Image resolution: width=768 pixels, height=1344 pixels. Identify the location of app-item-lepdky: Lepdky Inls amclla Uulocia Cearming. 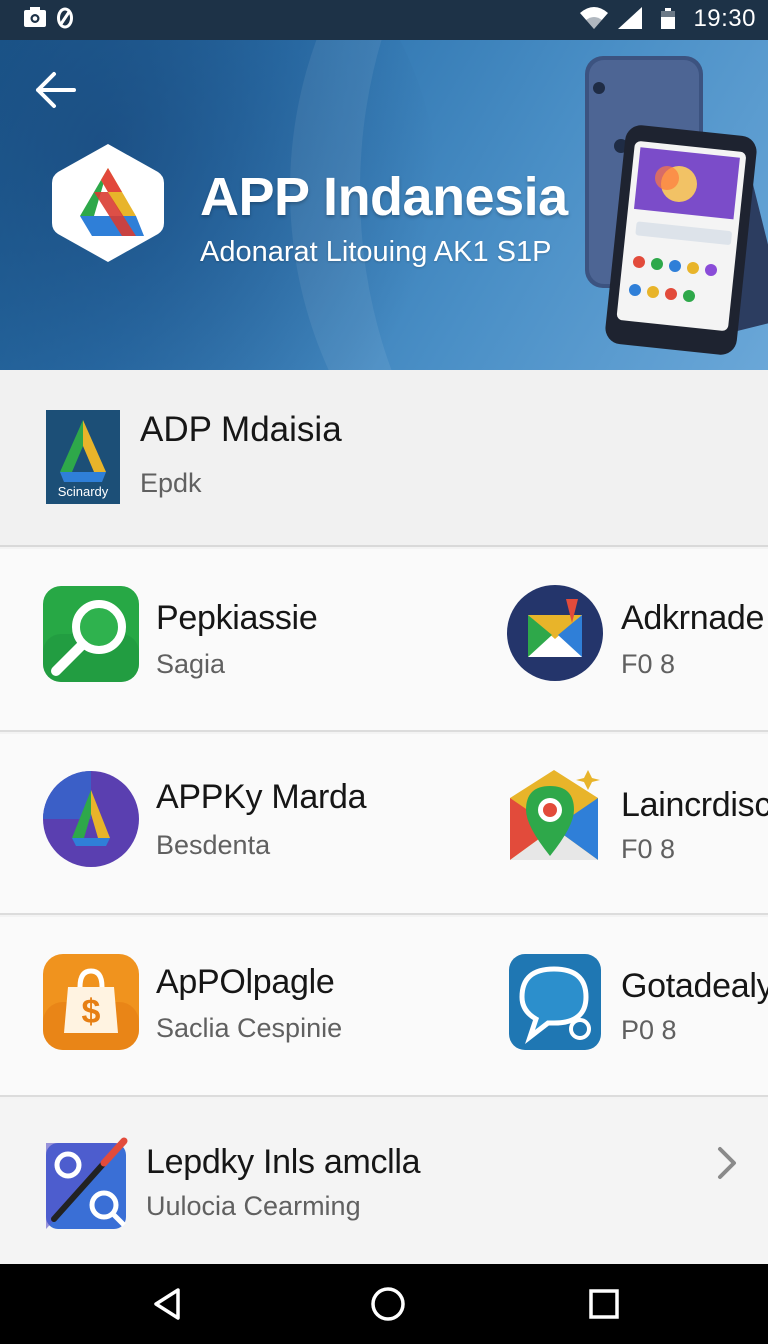
(384, 1181).